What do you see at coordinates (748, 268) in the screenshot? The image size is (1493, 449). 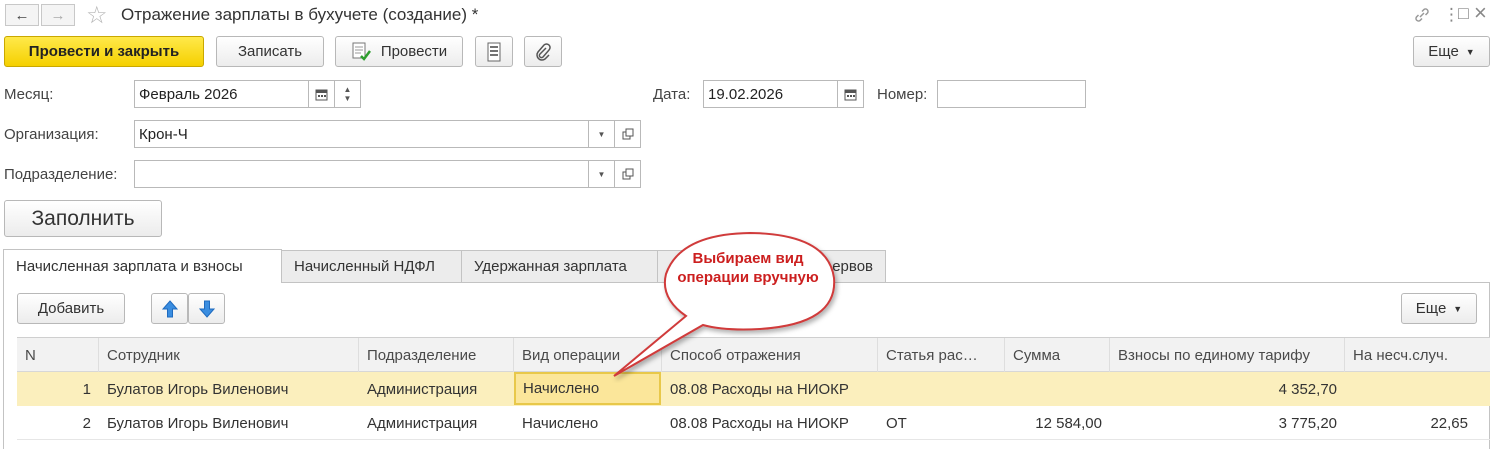 I see `callout-text: Выбираем вид операции вручную` at bounding box center [748, 268].